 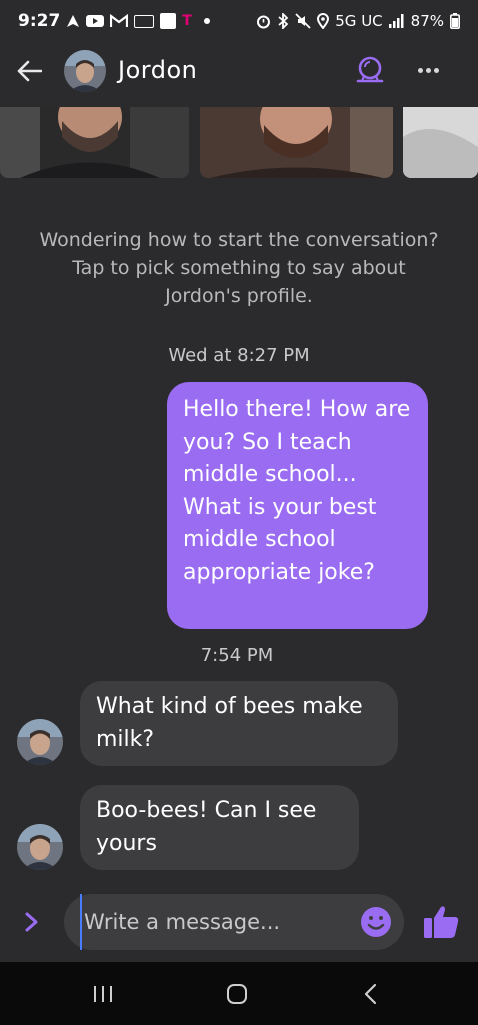 I want to click on nav-home-button, so click(x=237, y=994).